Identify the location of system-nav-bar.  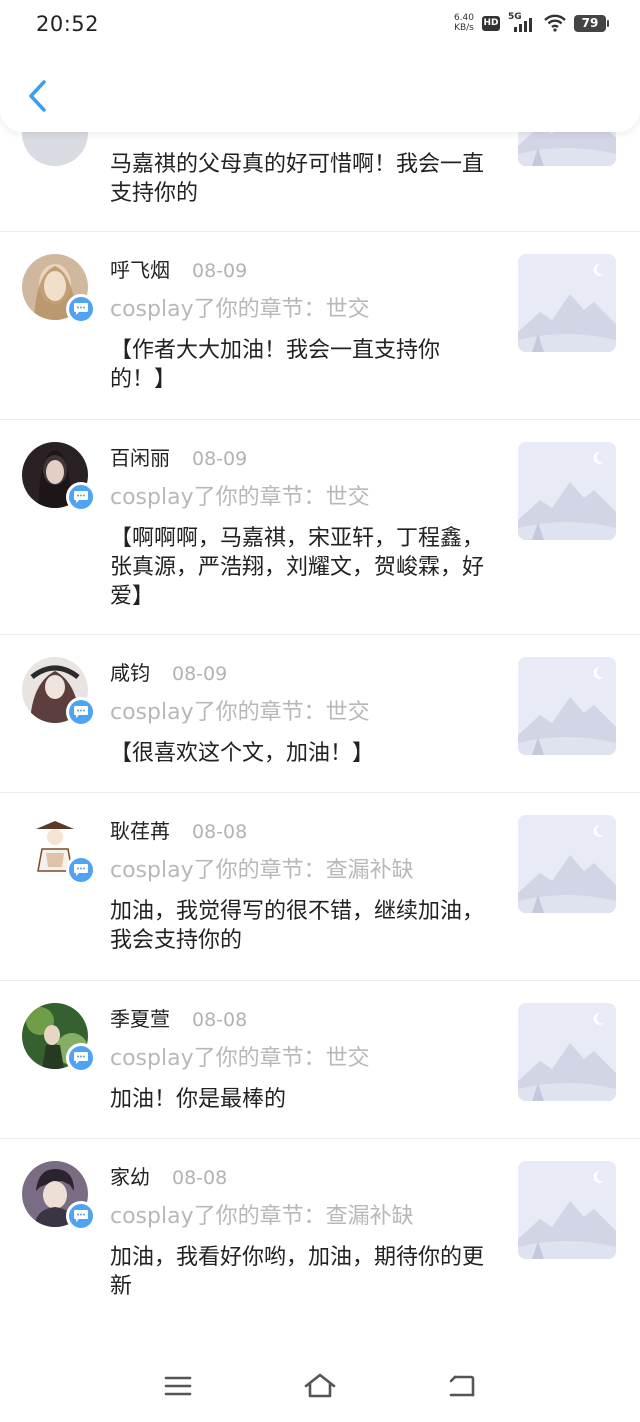
(320, 1374).